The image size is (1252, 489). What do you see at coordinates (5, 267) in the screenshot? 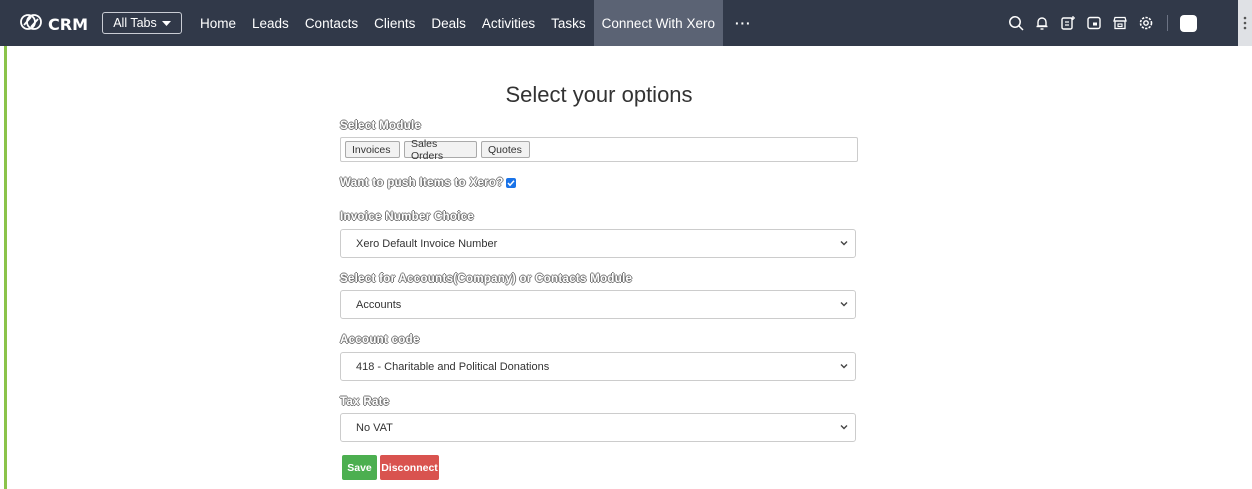
I see `accent-bar` at bounding box center [5, 267].